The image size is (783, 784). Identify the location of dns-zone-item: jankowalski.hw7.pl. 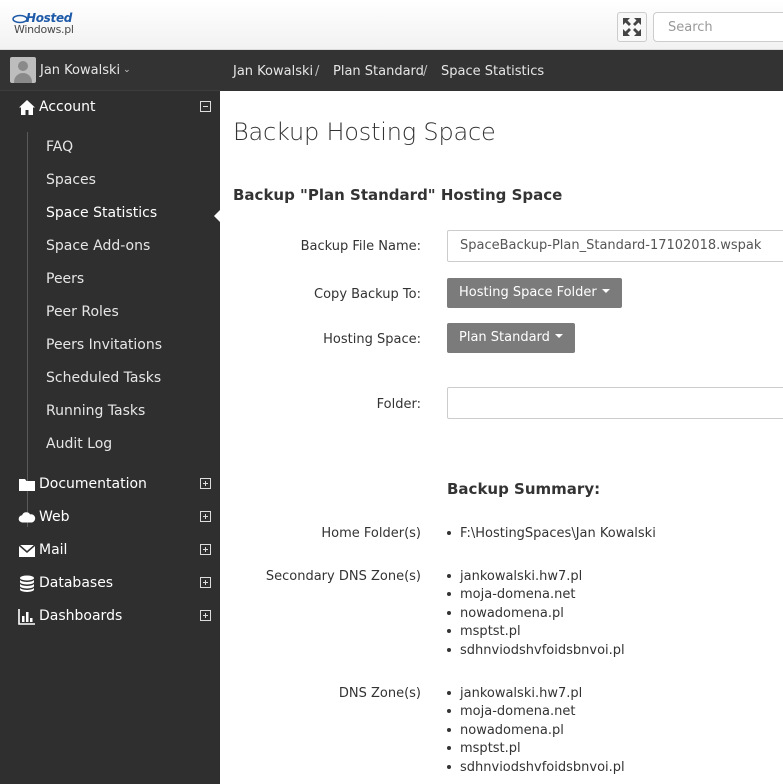
(514, 693).